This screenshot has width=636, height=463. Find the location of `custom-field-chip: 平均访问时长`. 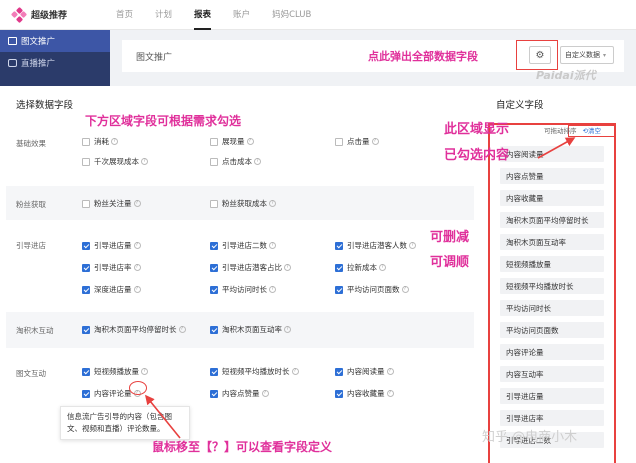

custom-field-chip: 平均访问时长 is located at coordinates (552, 308).